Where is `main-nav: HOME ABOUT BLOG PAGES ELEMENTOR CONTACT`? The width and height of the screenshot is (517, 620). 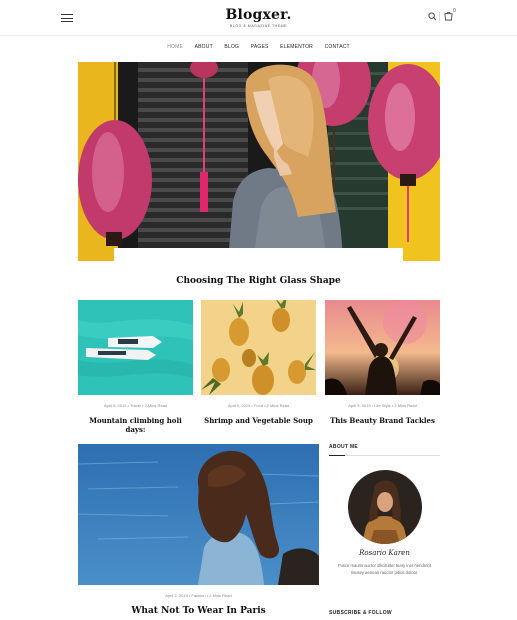
main-nav: HOME ABOUT BLOG PAGES ELEMENTOR CONTACT is located at coordinates (258, 47).